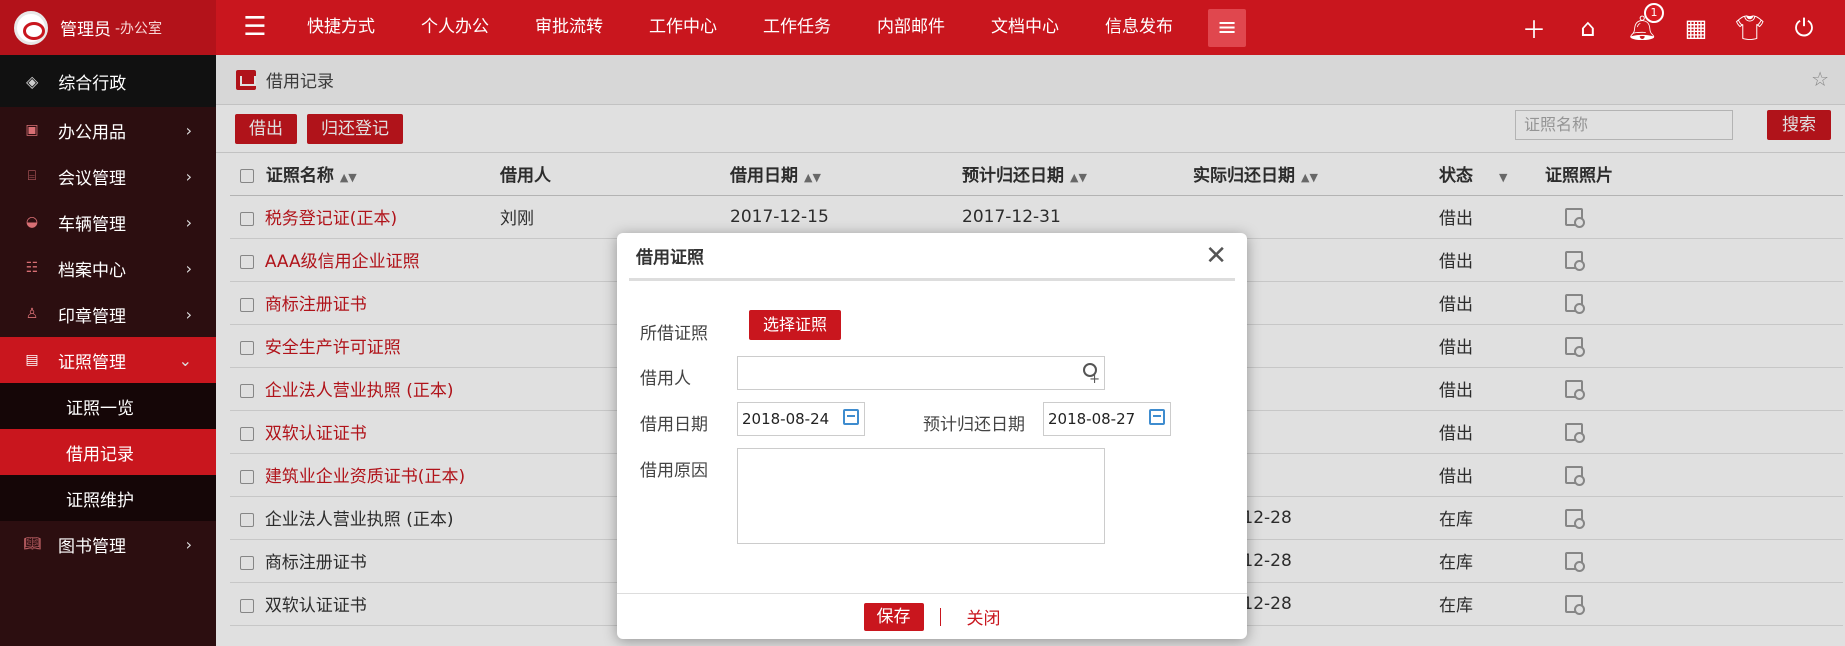  I want to click on sidebar-item-books: 📖︎ 图书管理 ›, so click(108, 544).